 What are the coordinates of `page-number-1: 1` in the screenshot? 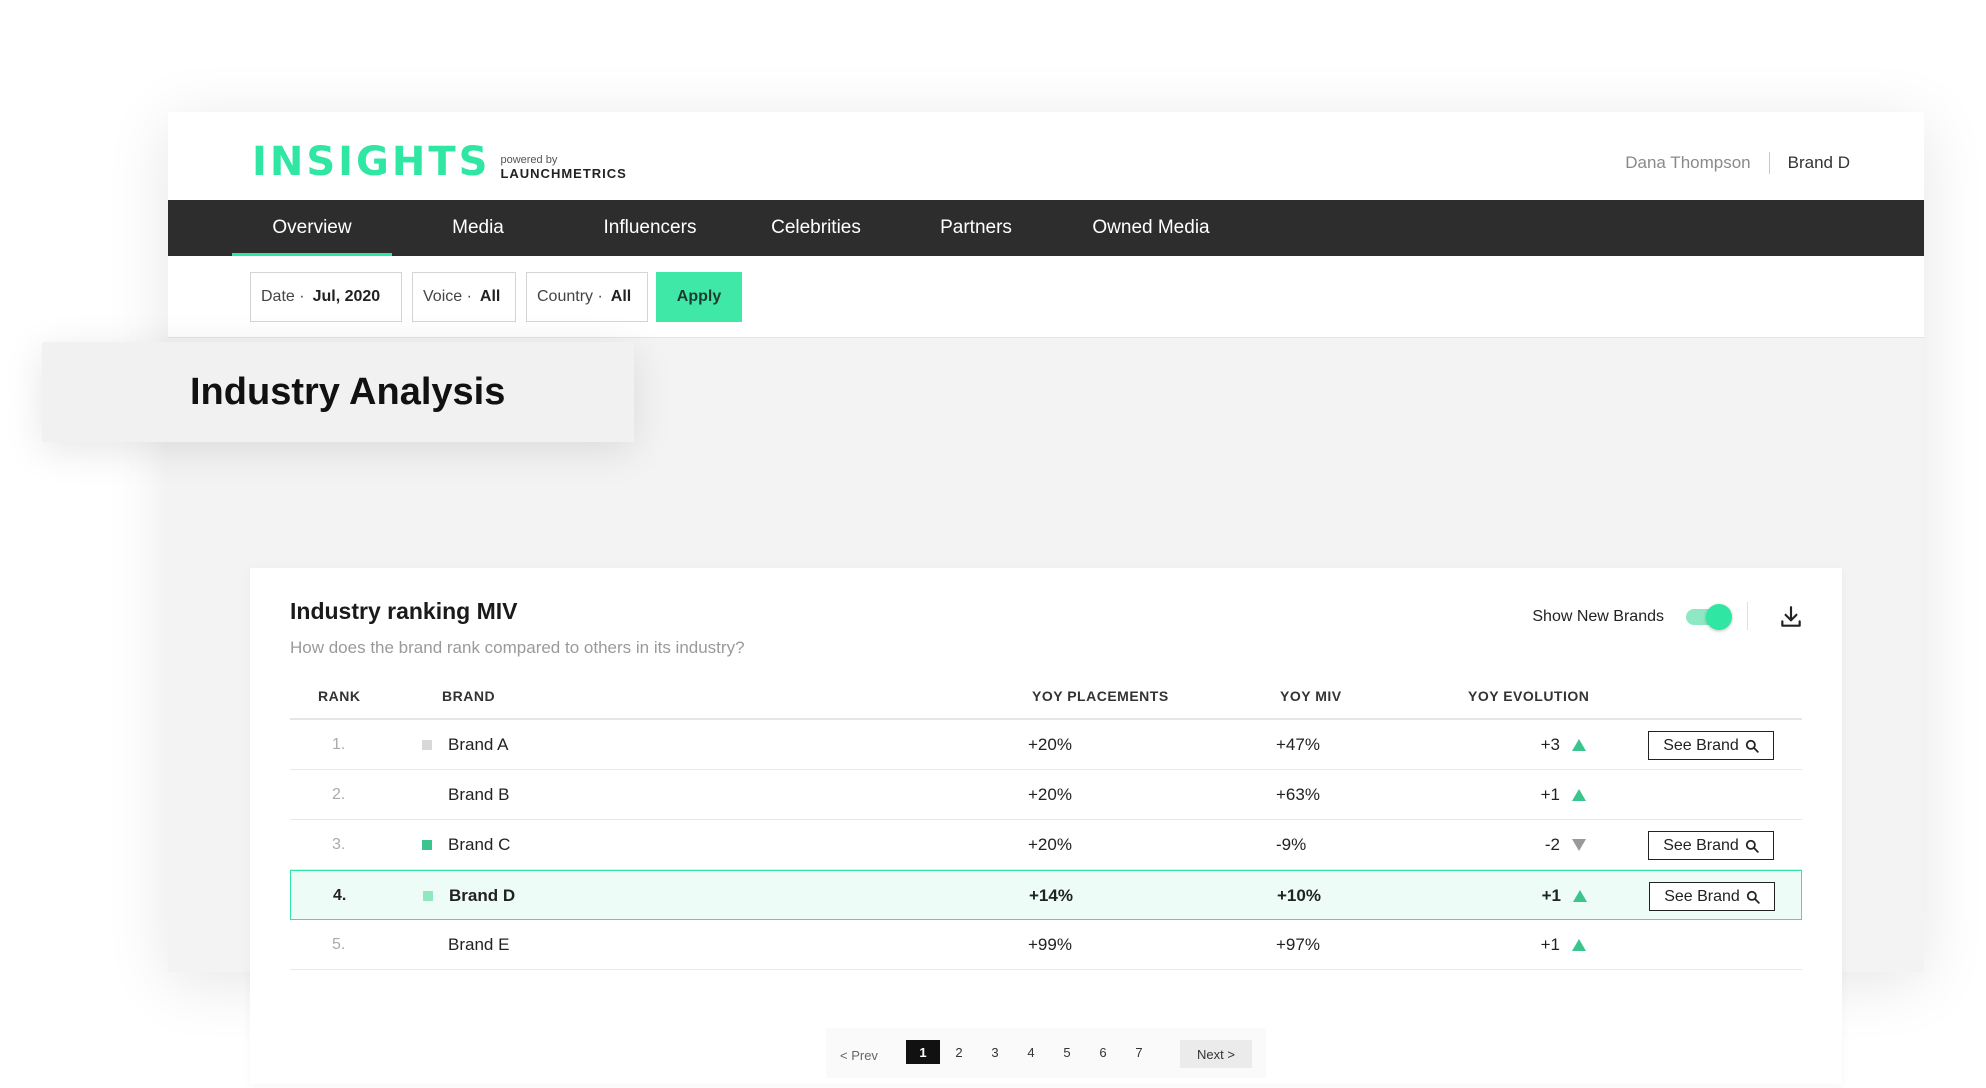 It's located at (923, 1052).